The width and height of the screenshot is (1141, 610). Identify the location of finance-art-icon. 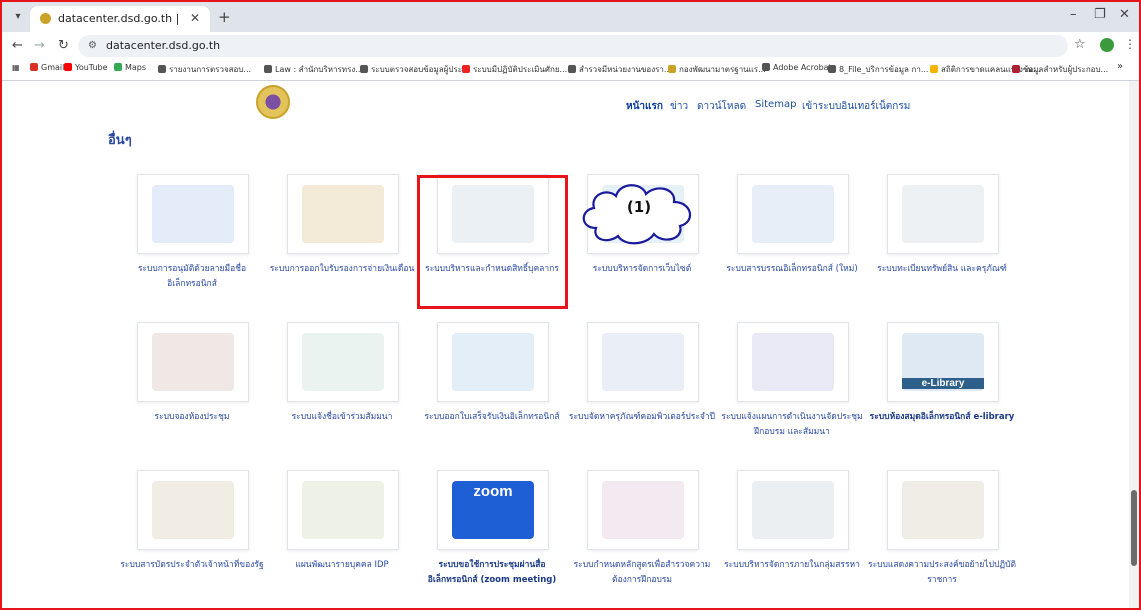
(343, 214).